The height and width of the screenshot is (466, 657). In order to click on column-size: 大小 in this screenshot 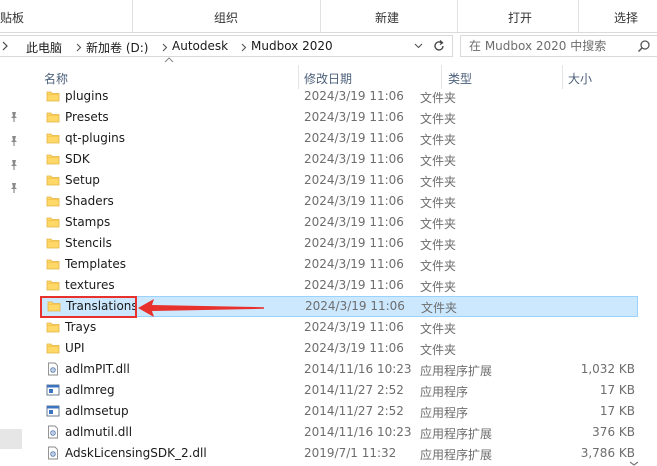, I will do `click(580, 78)`.